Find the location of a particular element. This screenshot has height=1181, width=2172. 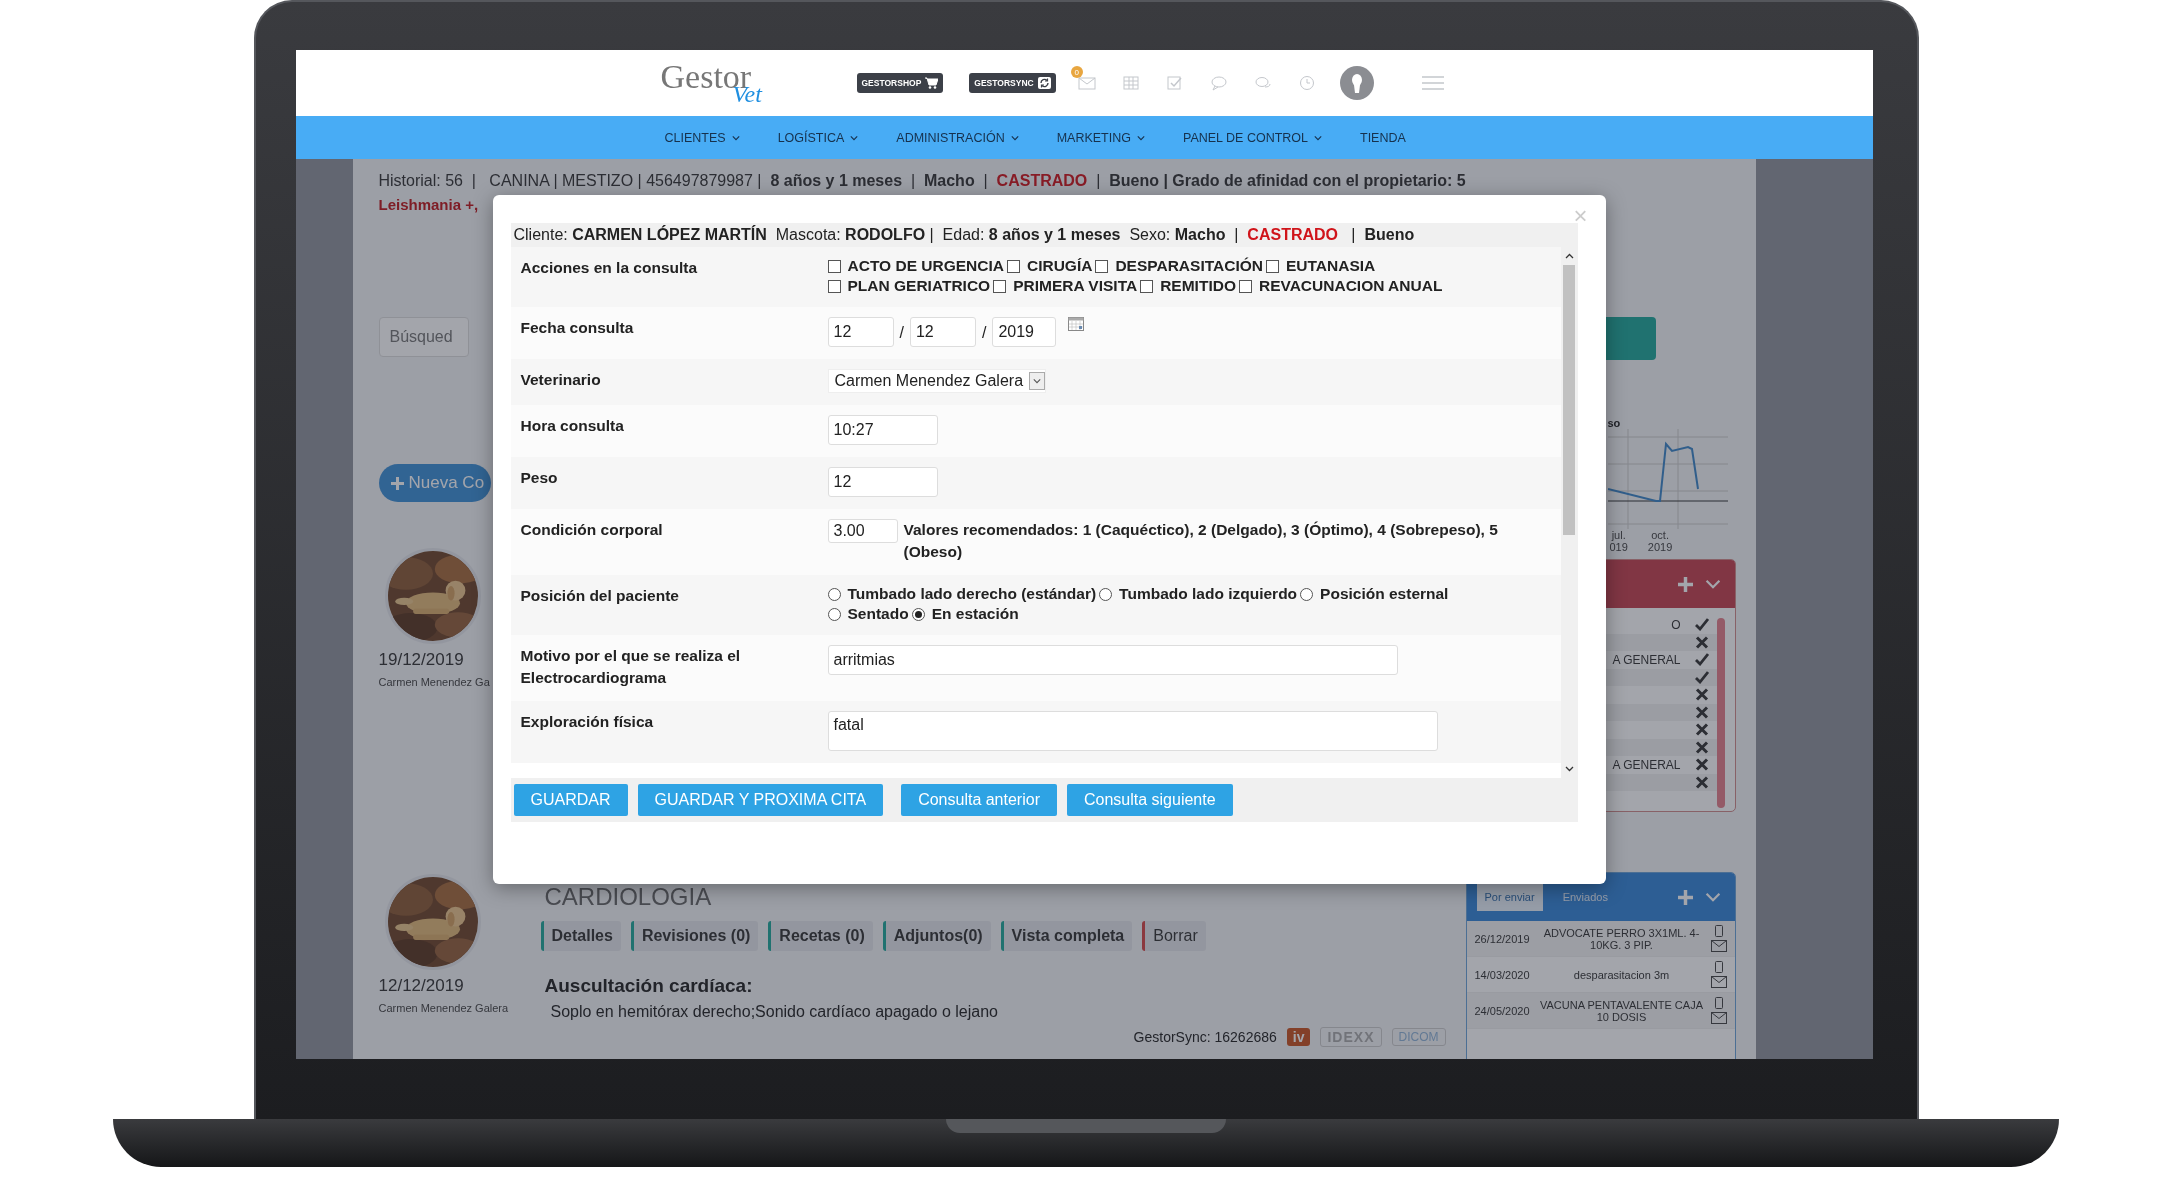

text-area: fatal is located at coordinates (1132, 731).